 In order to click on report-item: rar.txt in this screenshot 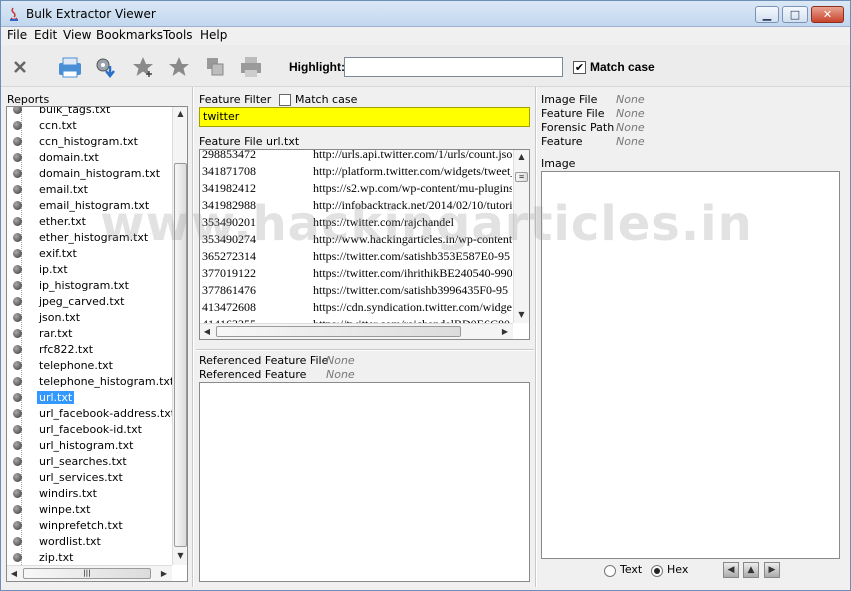, I will do `click(43, 333)`.